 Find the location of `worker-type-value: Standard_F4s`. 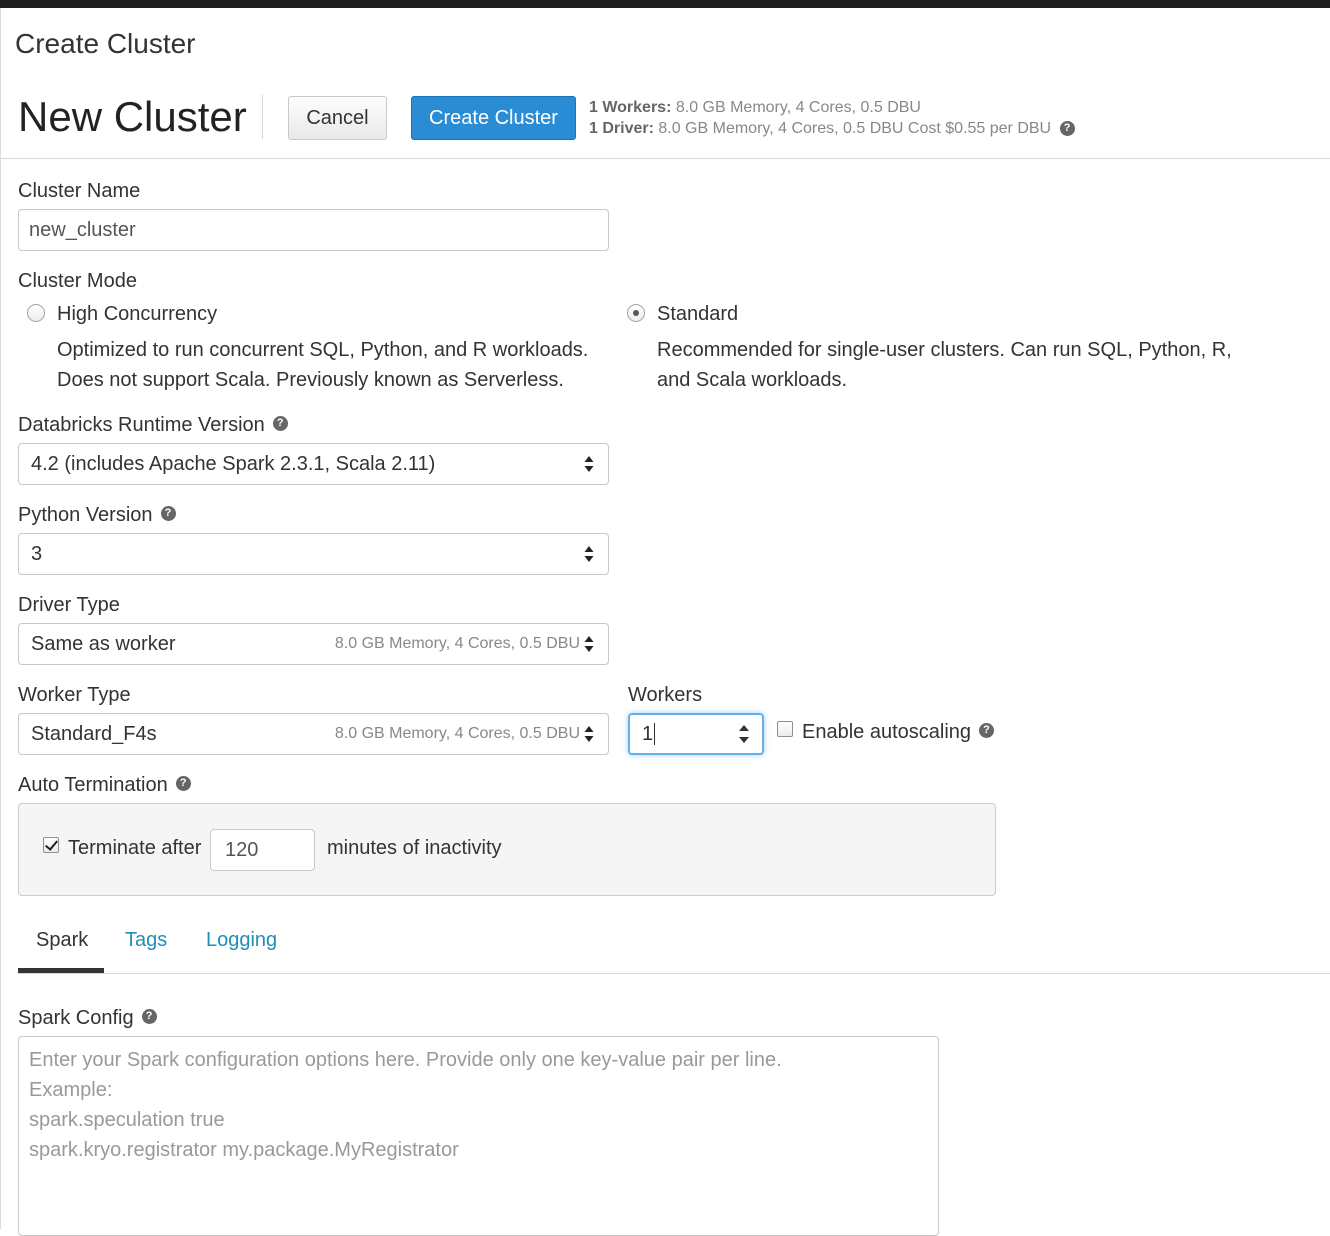

worker-type-value: Standard_F4s is located at coordinates (94, 733).